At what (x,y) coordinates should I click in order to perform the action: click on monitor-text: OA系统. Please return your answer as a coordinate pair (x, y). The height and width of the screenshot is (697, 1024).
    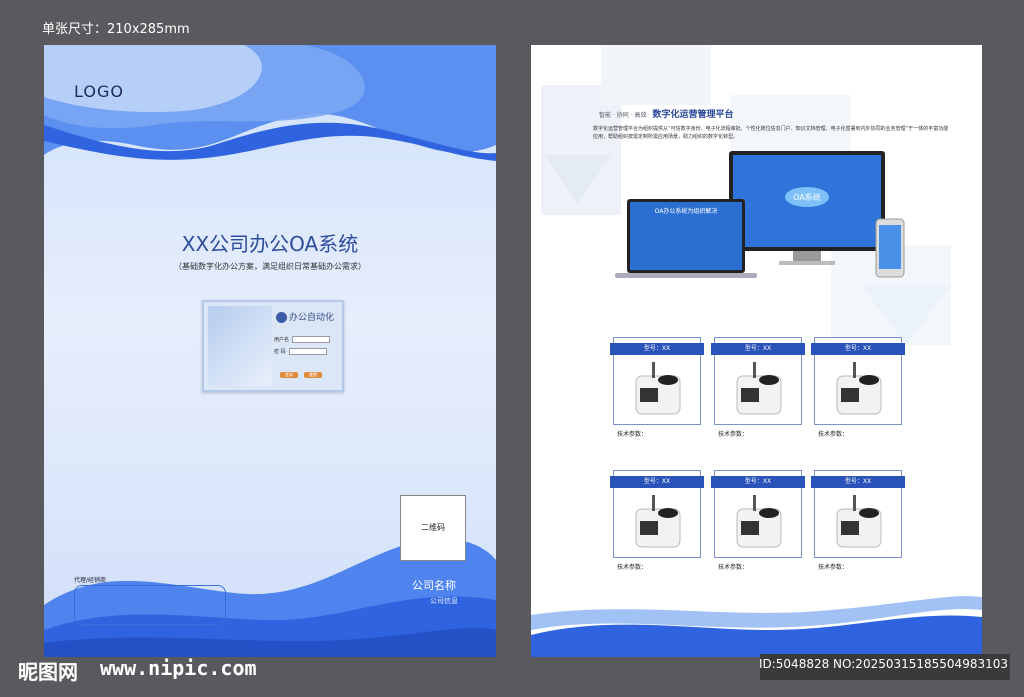
    Looking at the image, I should click on (807, 197).